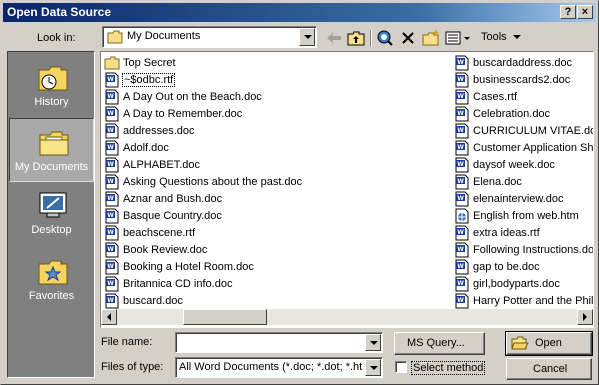  I want to click on tools-menu: Tools, so click(501, 37).